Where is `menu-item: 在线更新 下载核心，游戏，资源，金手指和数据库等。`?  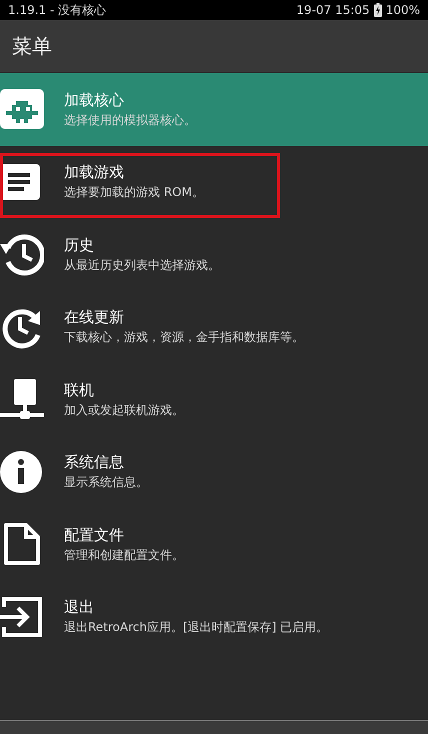
menu-item: 在线更新 下载核心，游戏，资源，金手指和数据库等。 is located at coordinates (214, 326).